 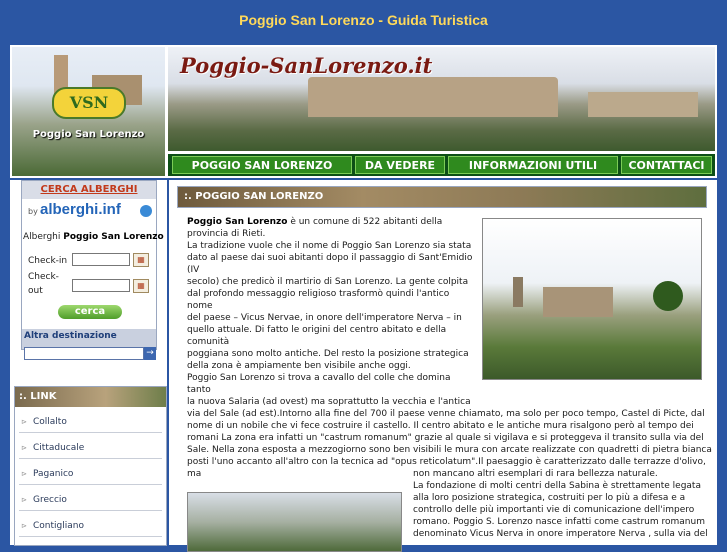 I want to click on checkin-label: Check-in, so click(x=48, y=261).